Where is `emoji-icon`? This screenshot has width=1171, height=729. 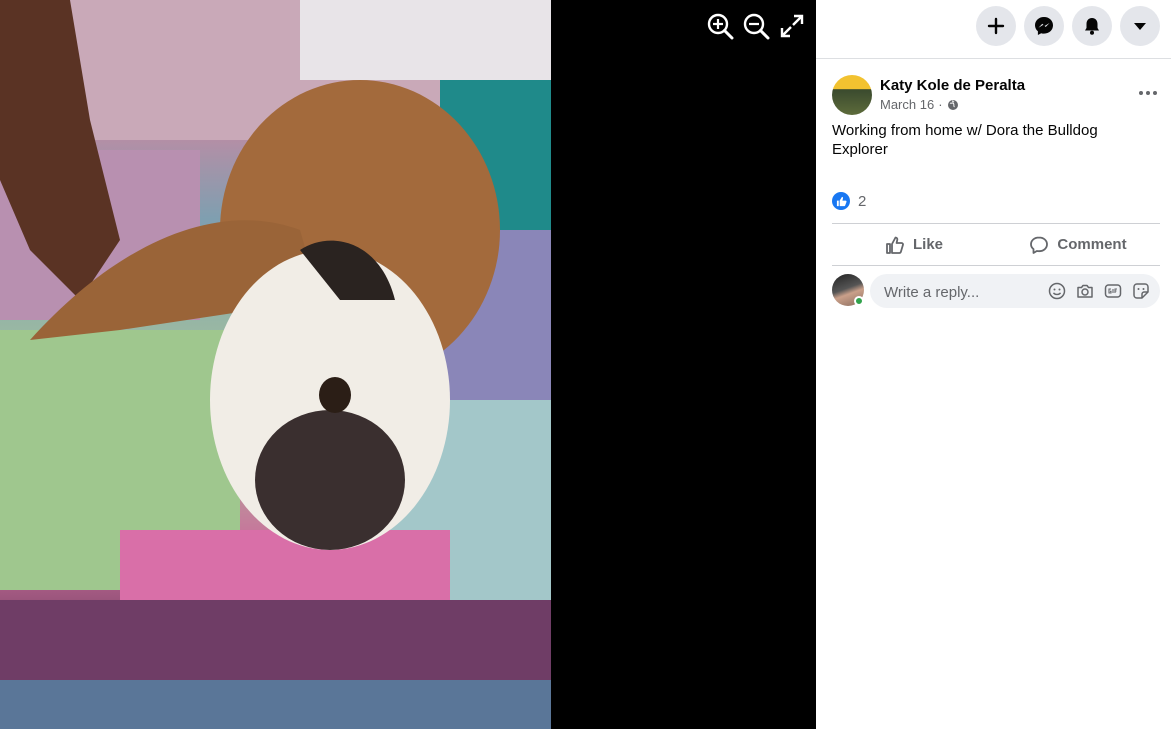 emoji-icon is located at coordinates (1057, 291).